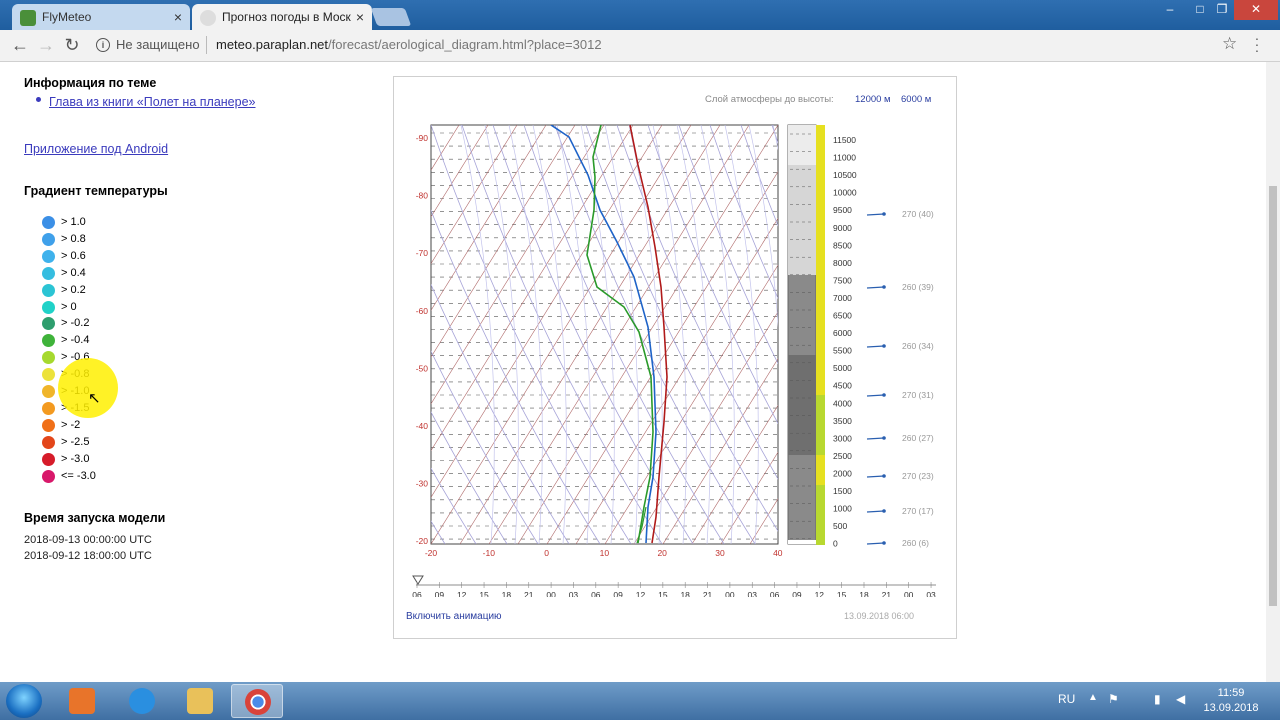  I want to click on taskbar-chrome, so click(257, 701).